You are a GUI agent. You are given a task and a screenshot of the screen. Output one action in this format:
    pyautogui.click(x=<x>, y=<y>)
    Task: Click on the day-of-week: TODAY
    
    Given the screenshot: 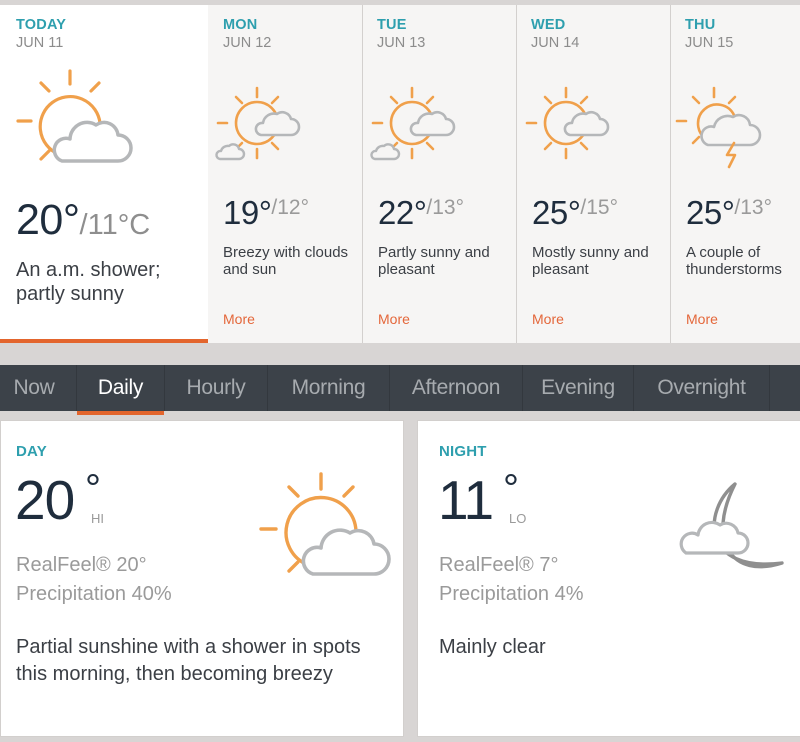 What is the action you would take?
    pyautogui.click(x=41, y=25)
    